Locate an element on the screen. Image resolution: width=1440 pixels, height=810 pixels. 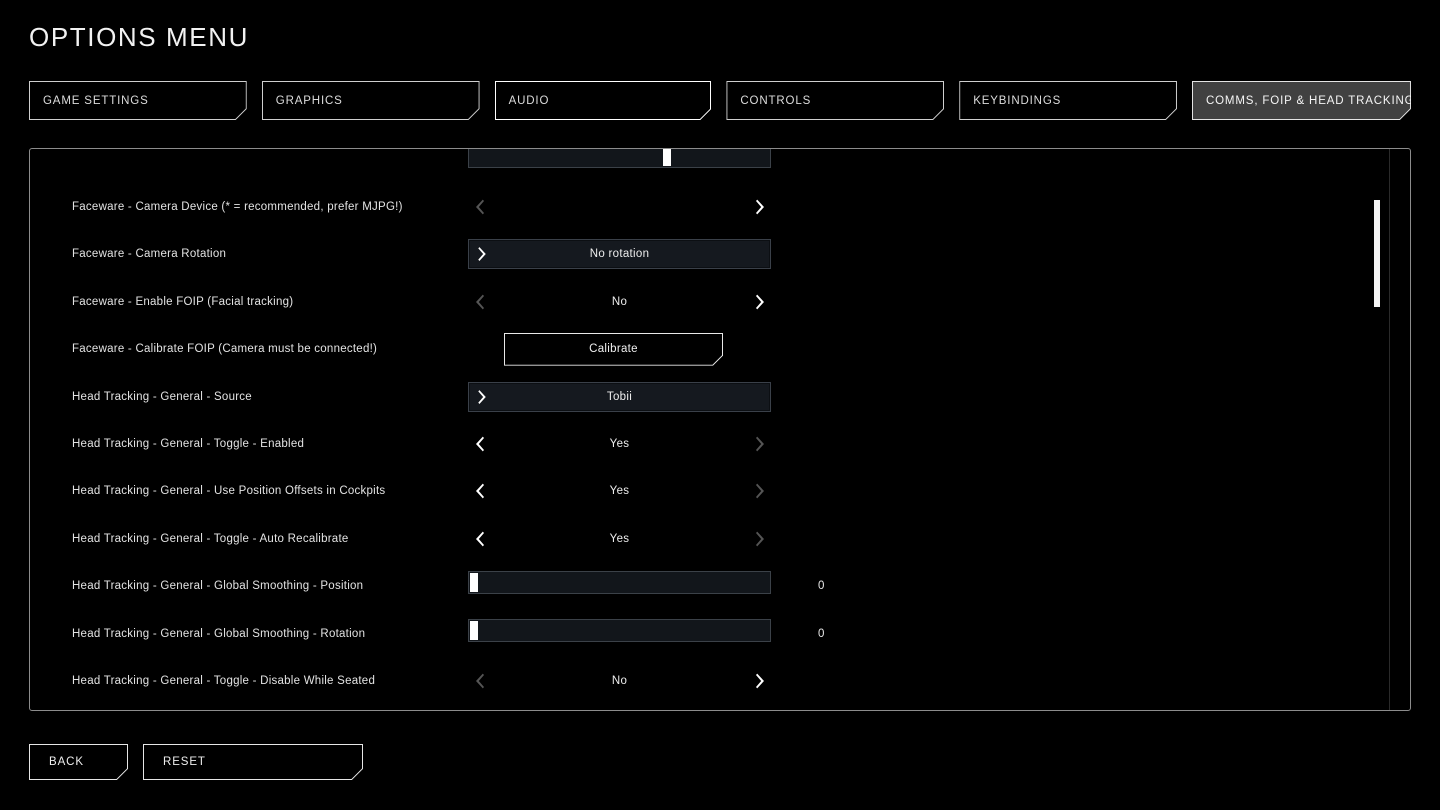
page-title: OPTIONS MENU is located at coordinates (139, 37).